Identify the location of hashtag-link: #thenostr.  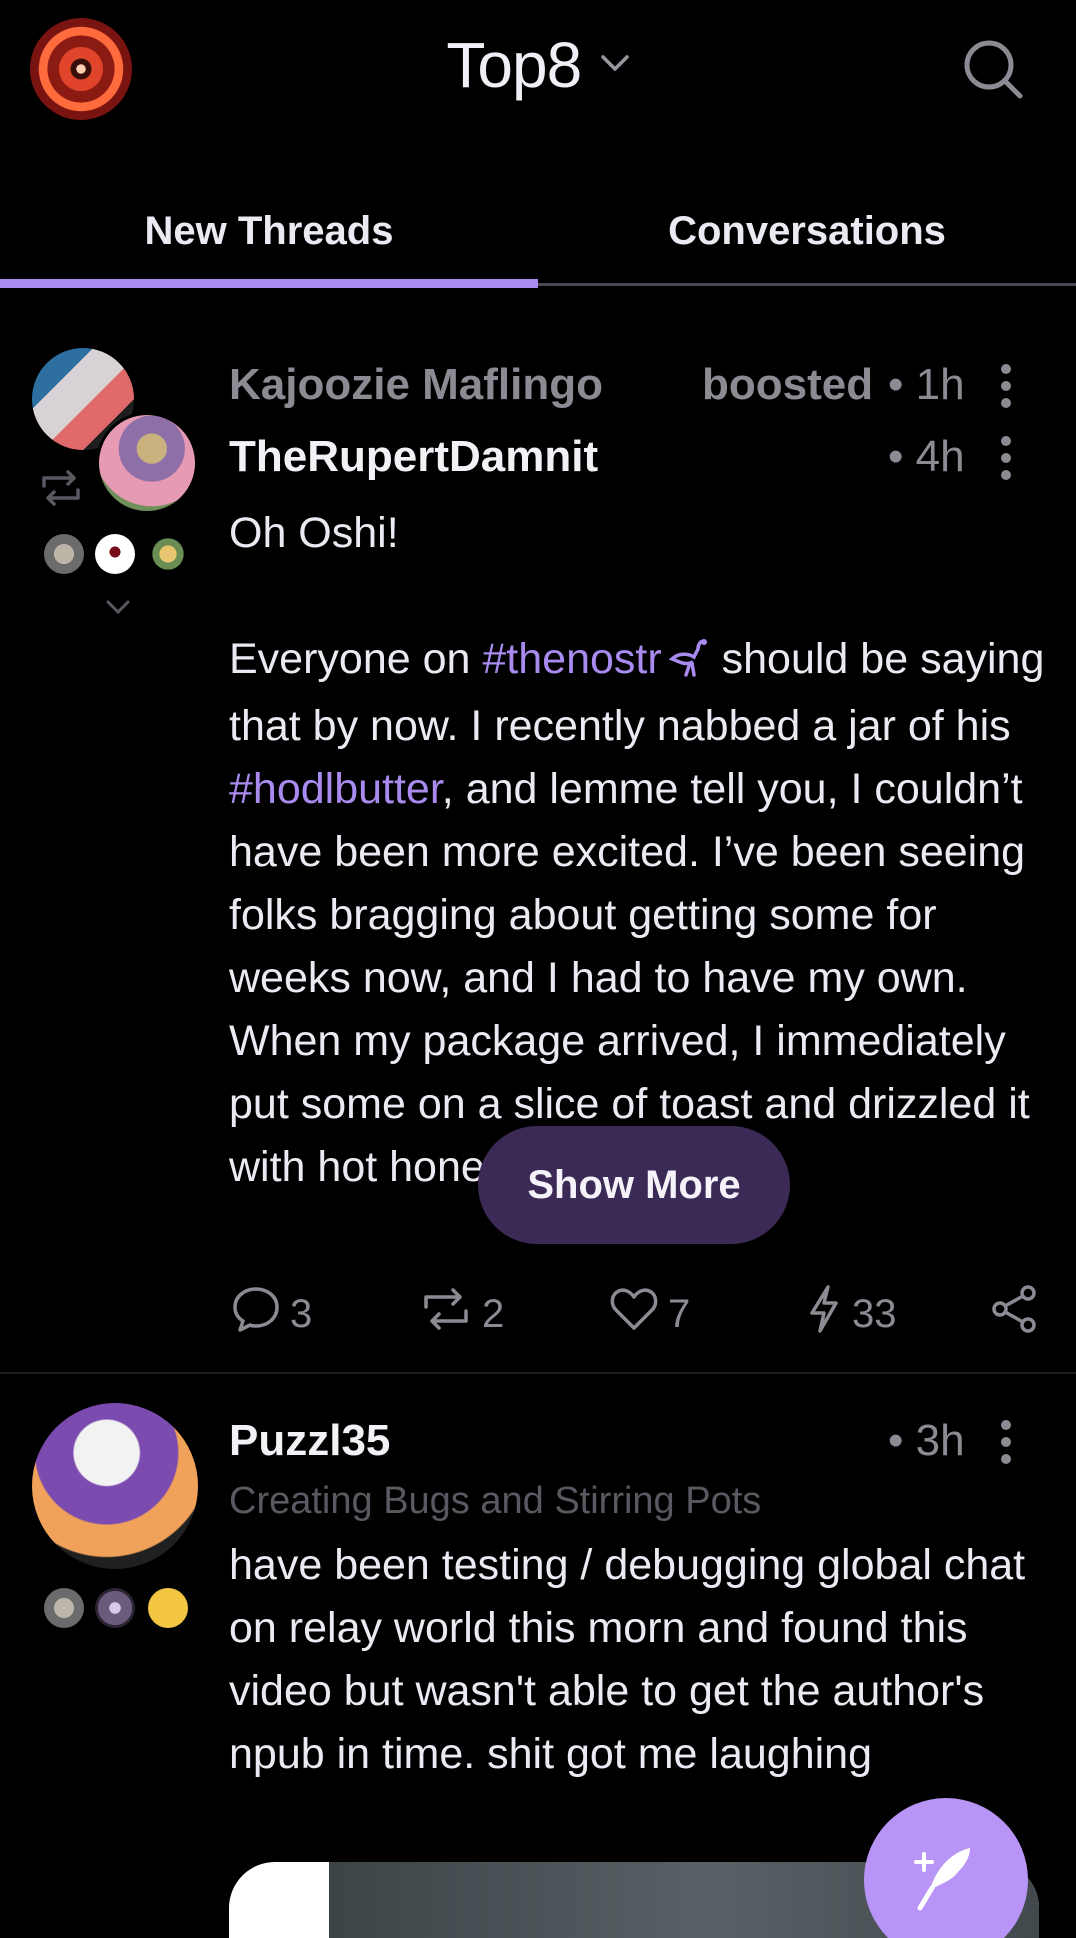
(571, 659).